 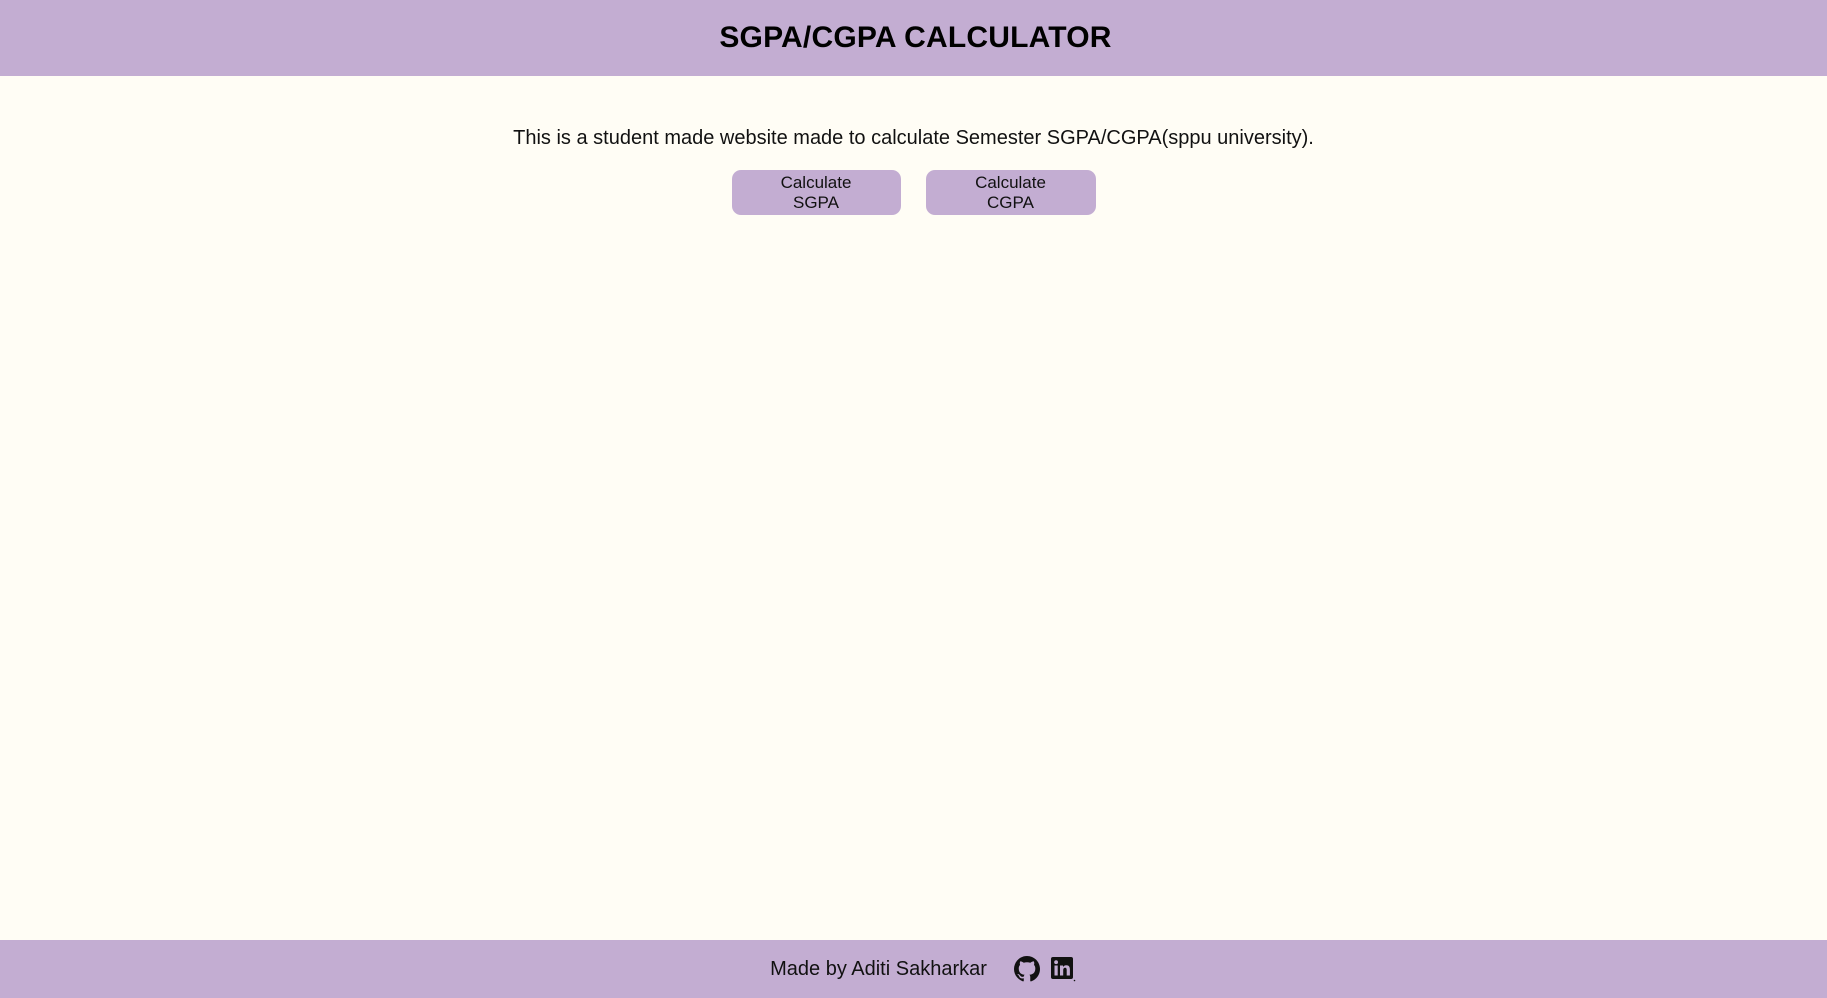 I want to click on github-icon, so click(x=1027, y=969).